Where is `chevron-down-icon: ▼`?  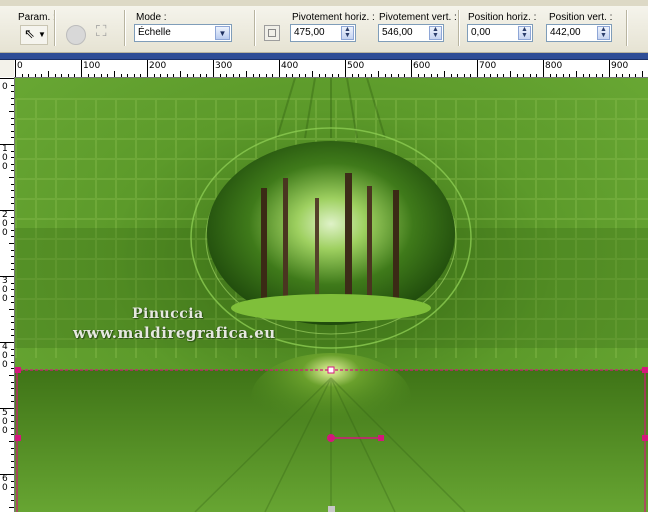
chevron-down-icon: ▼ is located at coordinates (222, 33).